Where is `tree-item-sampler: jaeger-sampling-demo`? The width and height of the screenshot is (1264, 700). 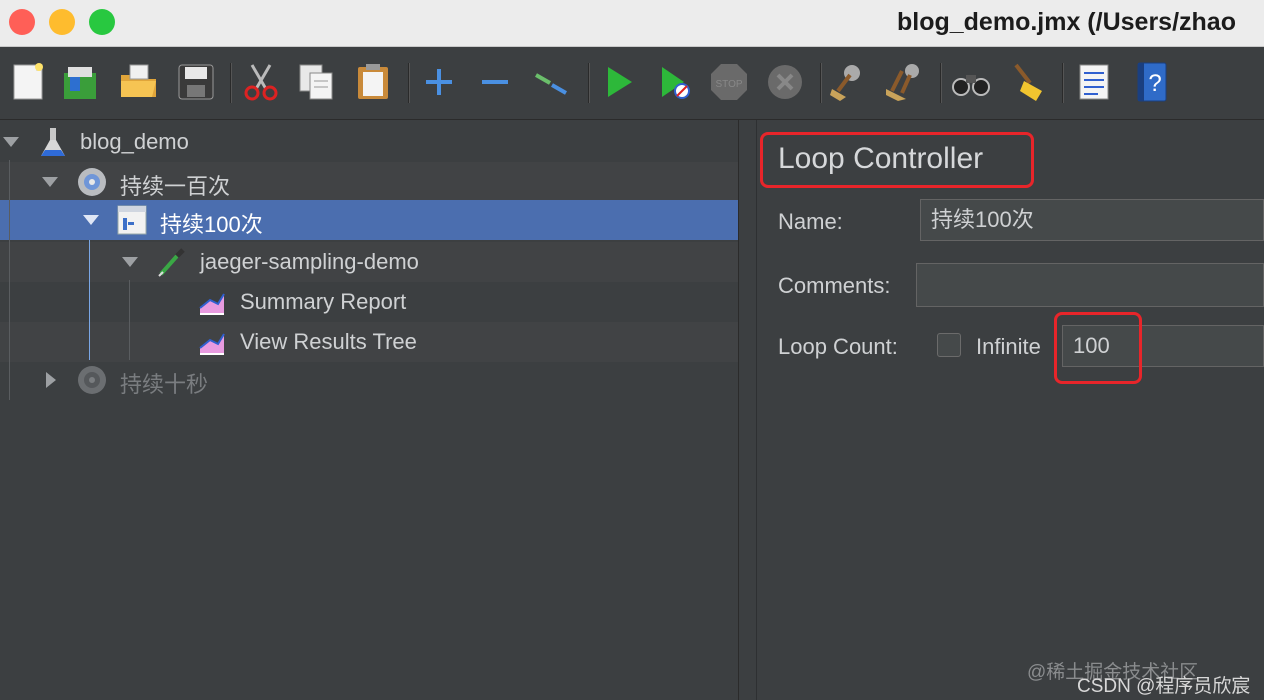 tree-item-sampler: jaeger-sampling-demo is located at coordinates (369, 262).